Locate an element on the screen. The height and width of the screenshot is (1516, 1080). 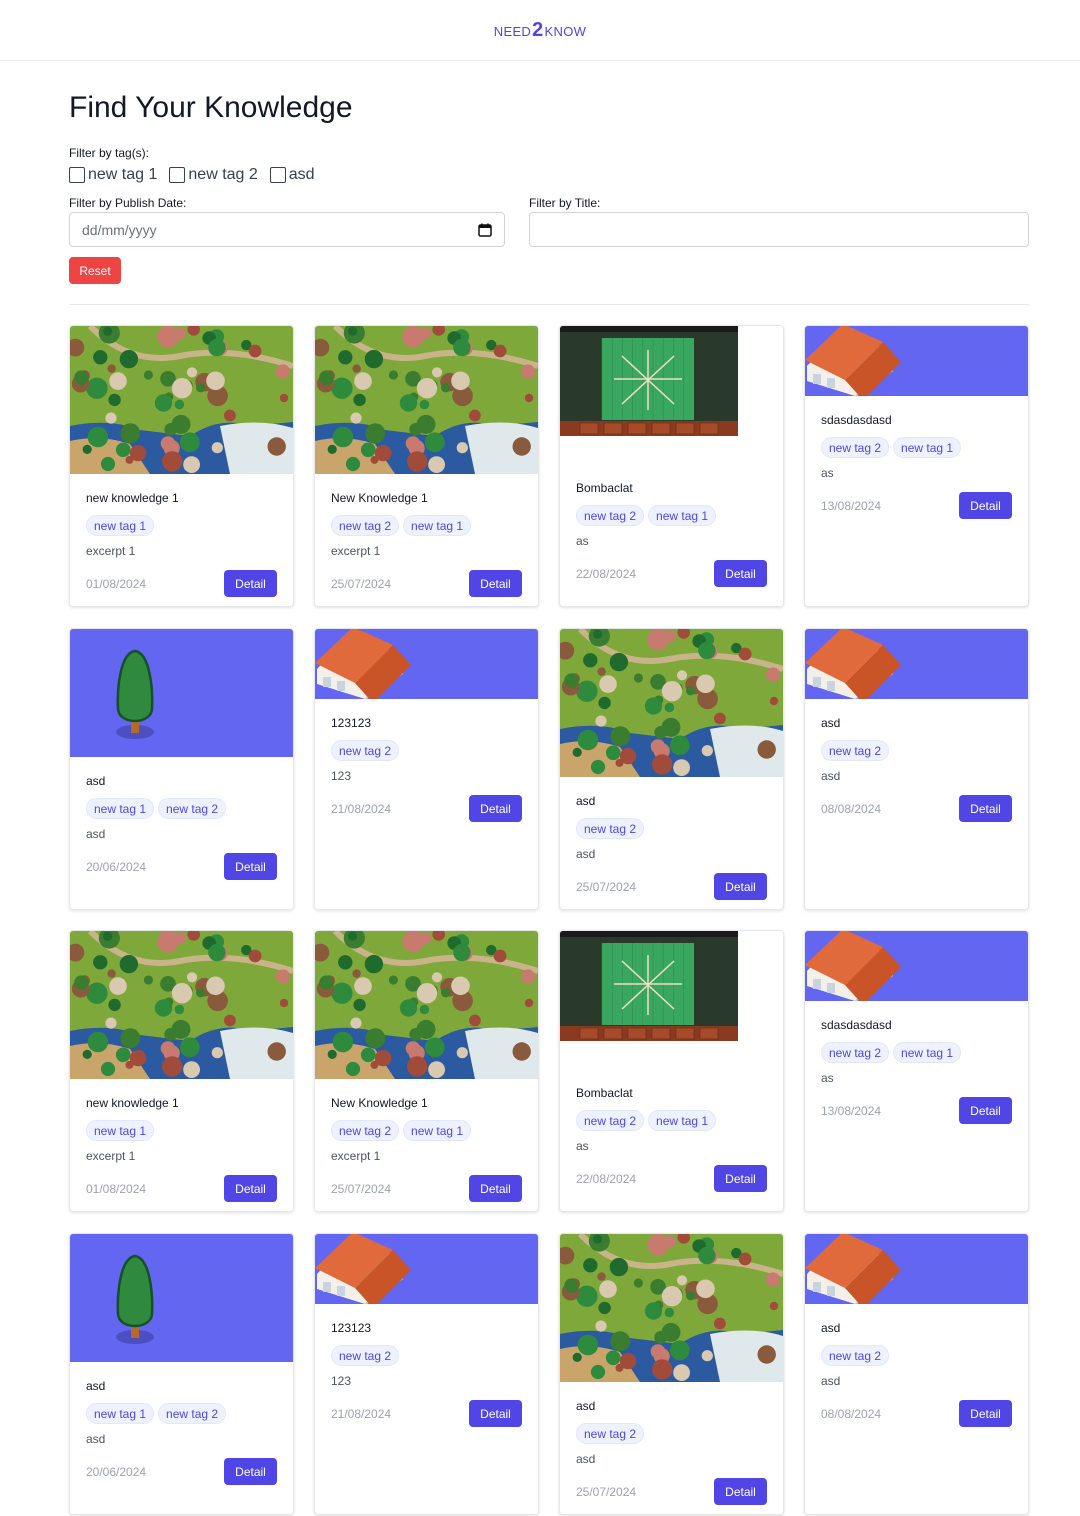
tag-filter-group: new tag 1 new tag 2 asd is located at coordinates (192, 175).